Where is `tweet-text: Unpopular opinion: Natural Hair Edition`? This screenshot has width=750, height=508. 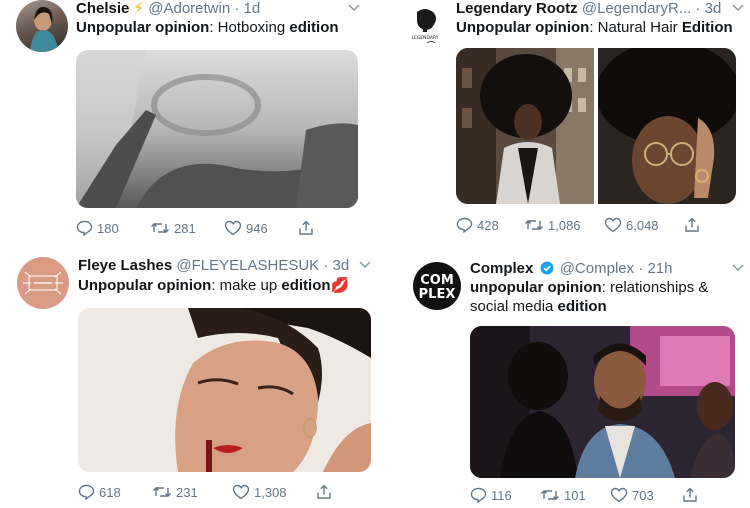 tweet-text: Unpopular opinion: Natural Hair Edition is located at coordinates (601, 27).